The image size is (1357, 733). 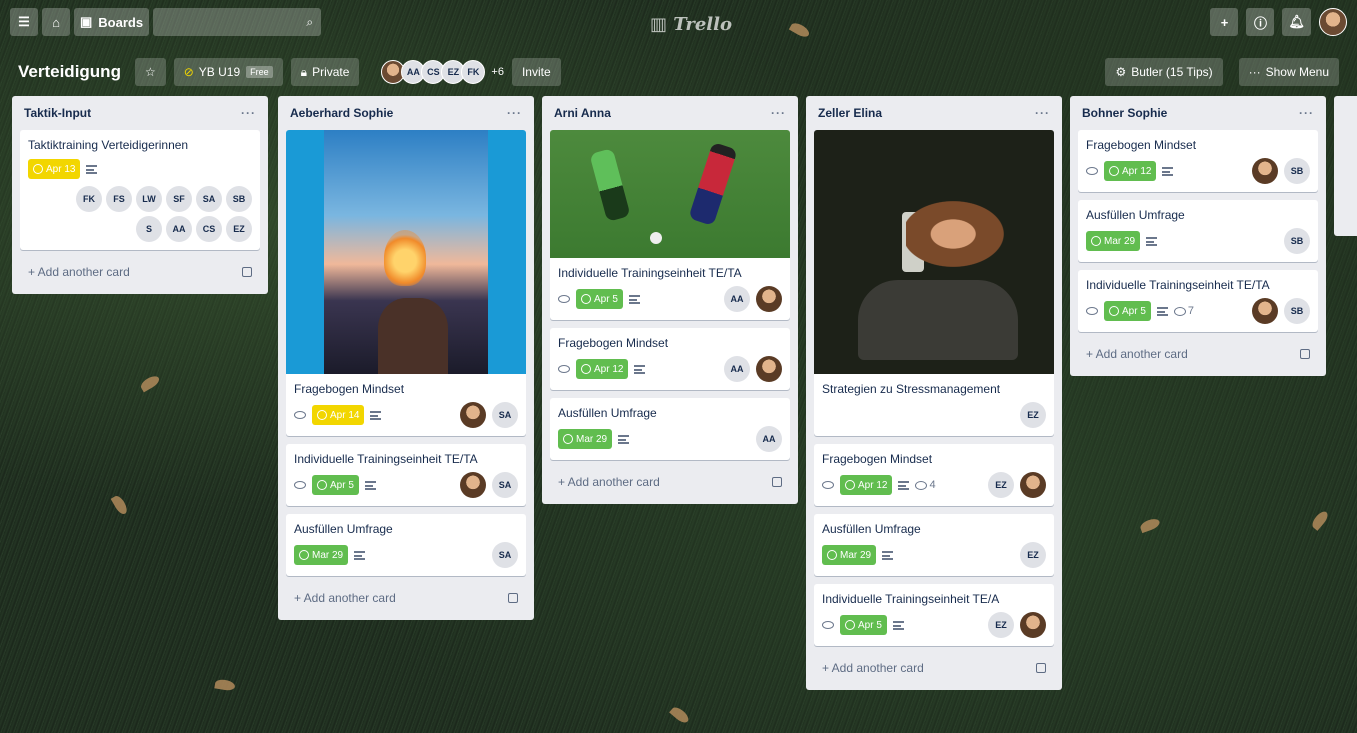 What do you see at coordinates (1198, 231) in the screenshot?
I see `card: Ausfüllen Umfrage Mar 29 SB` at bounding box center [1198, 231].